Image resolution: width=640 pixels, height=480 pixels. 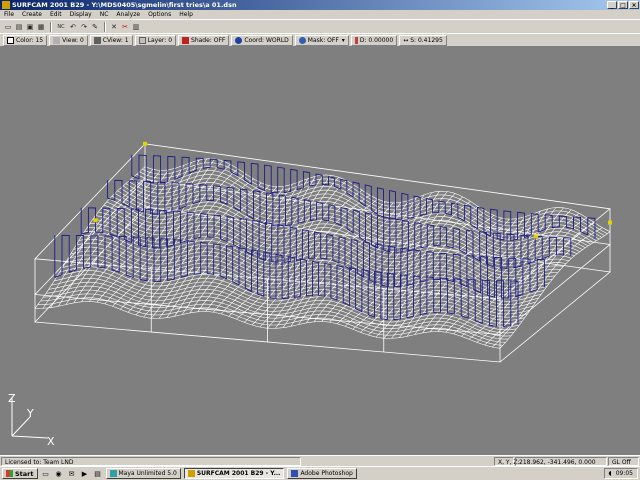 I want to click on step-button: ↔ S: 0.41295, so click(x=423, y=40).